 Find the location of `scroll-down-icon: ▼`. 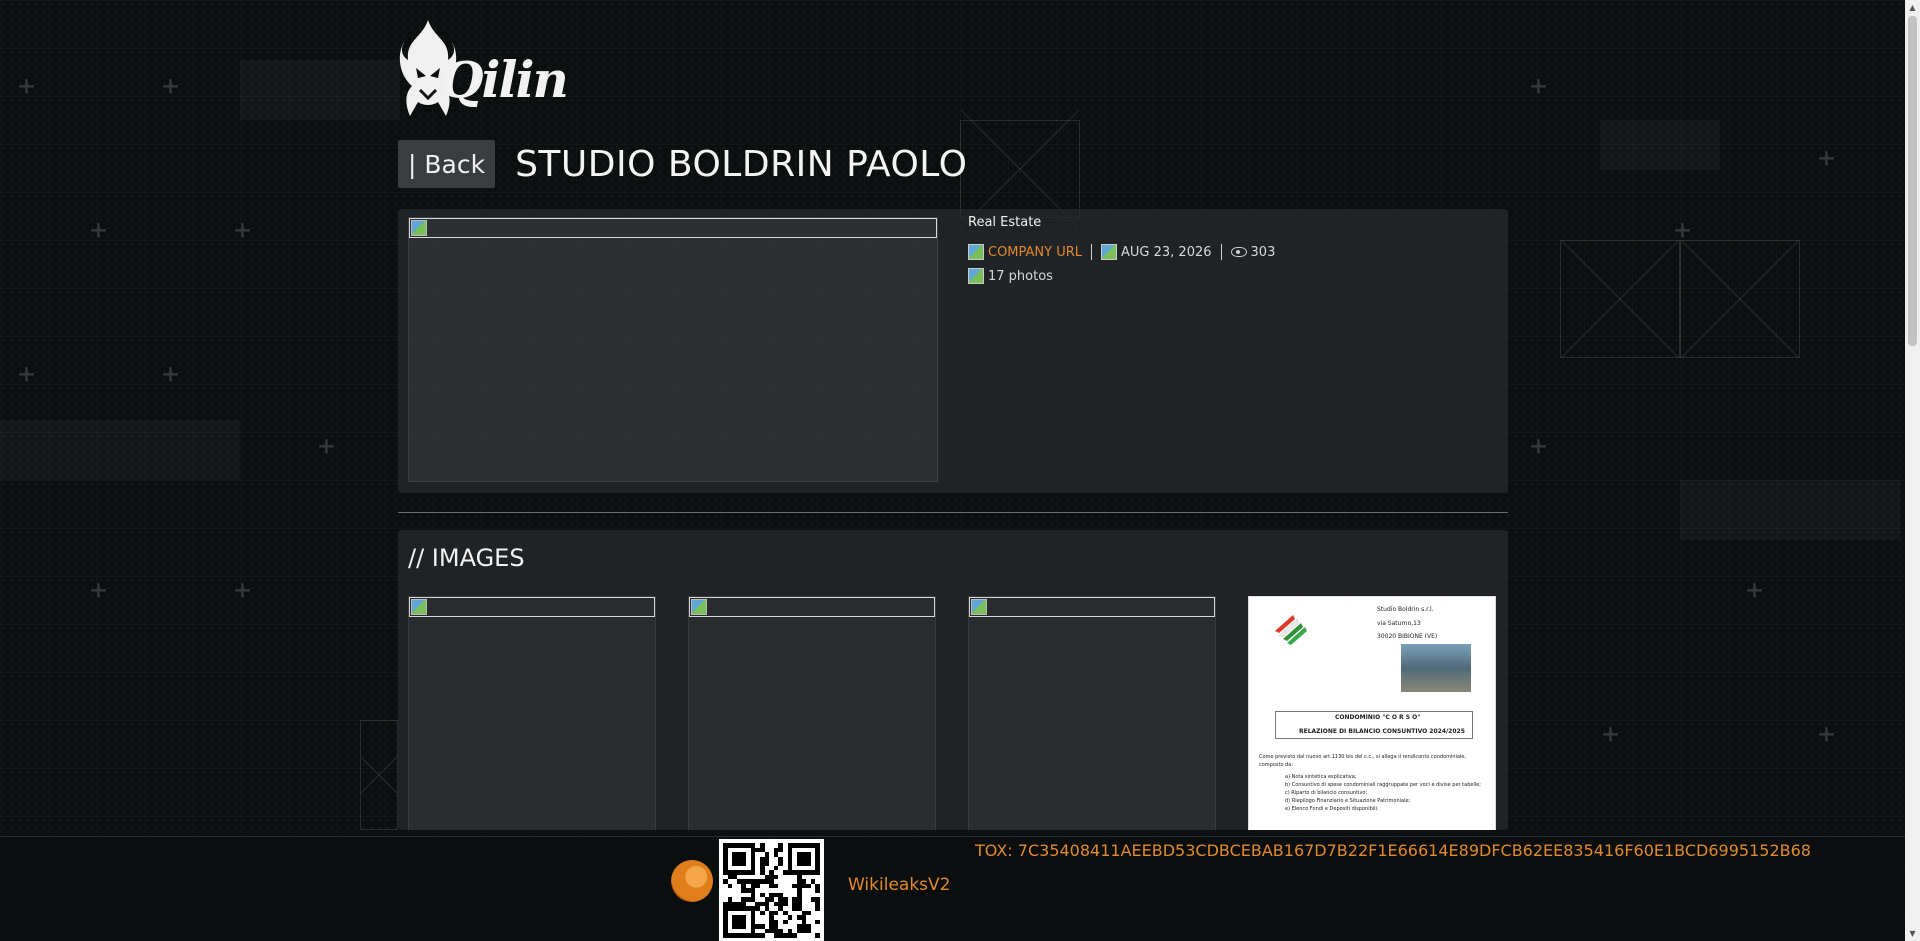

scroll-down-icon: ▼ is located at coordinates (1912, 933).